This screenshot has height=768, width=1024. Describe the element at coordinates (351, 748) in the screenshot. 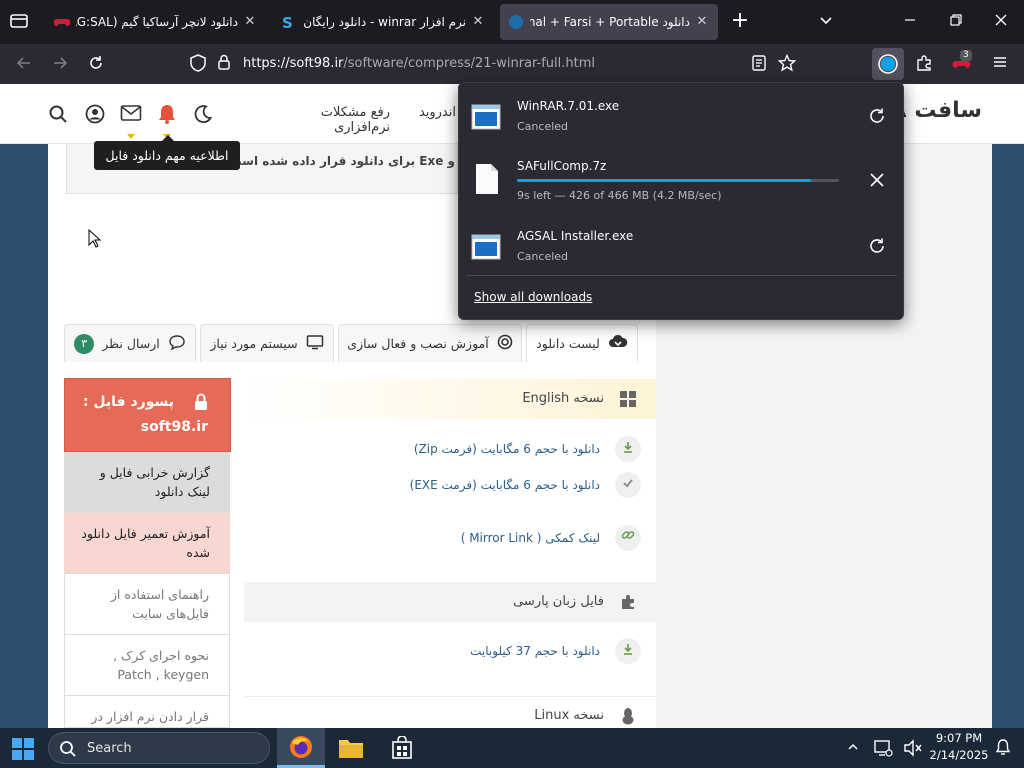

I see `taskbar-file-explorer` at that location.